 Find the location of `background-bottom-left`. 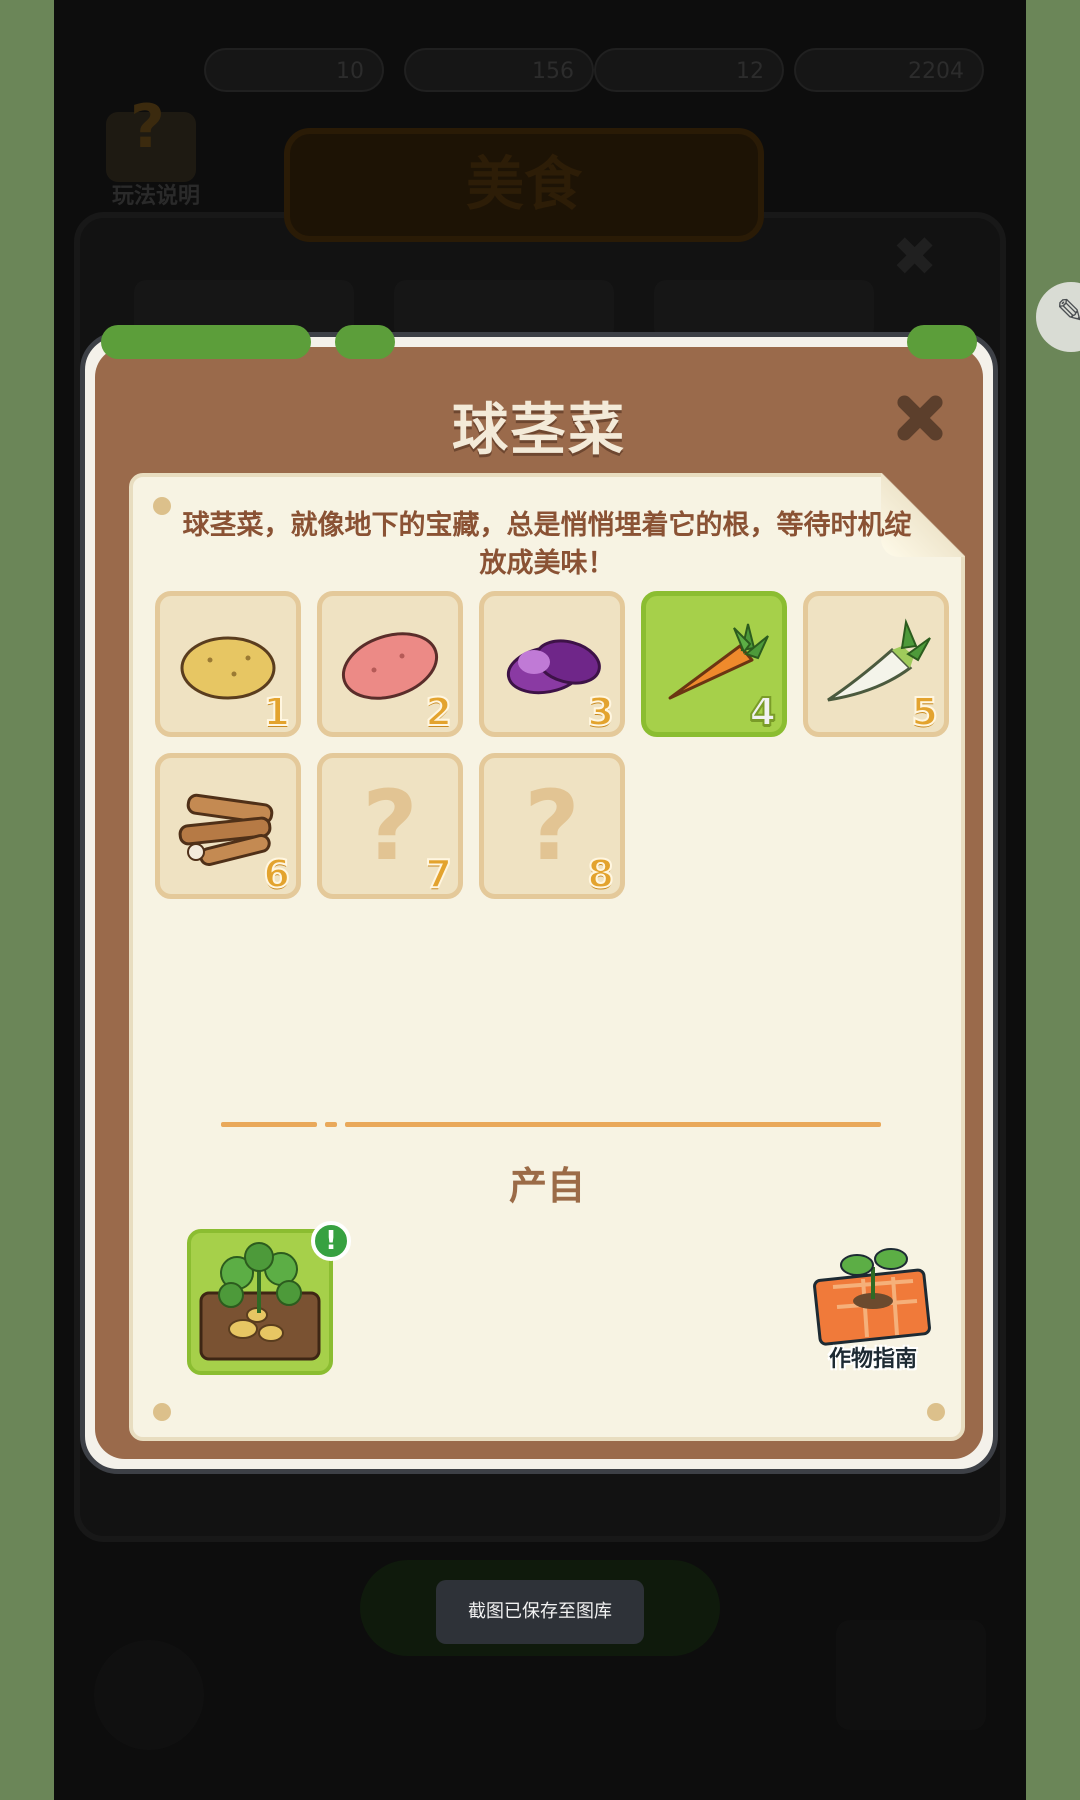

background-bottom-left is located at coordinates (149, 1695).